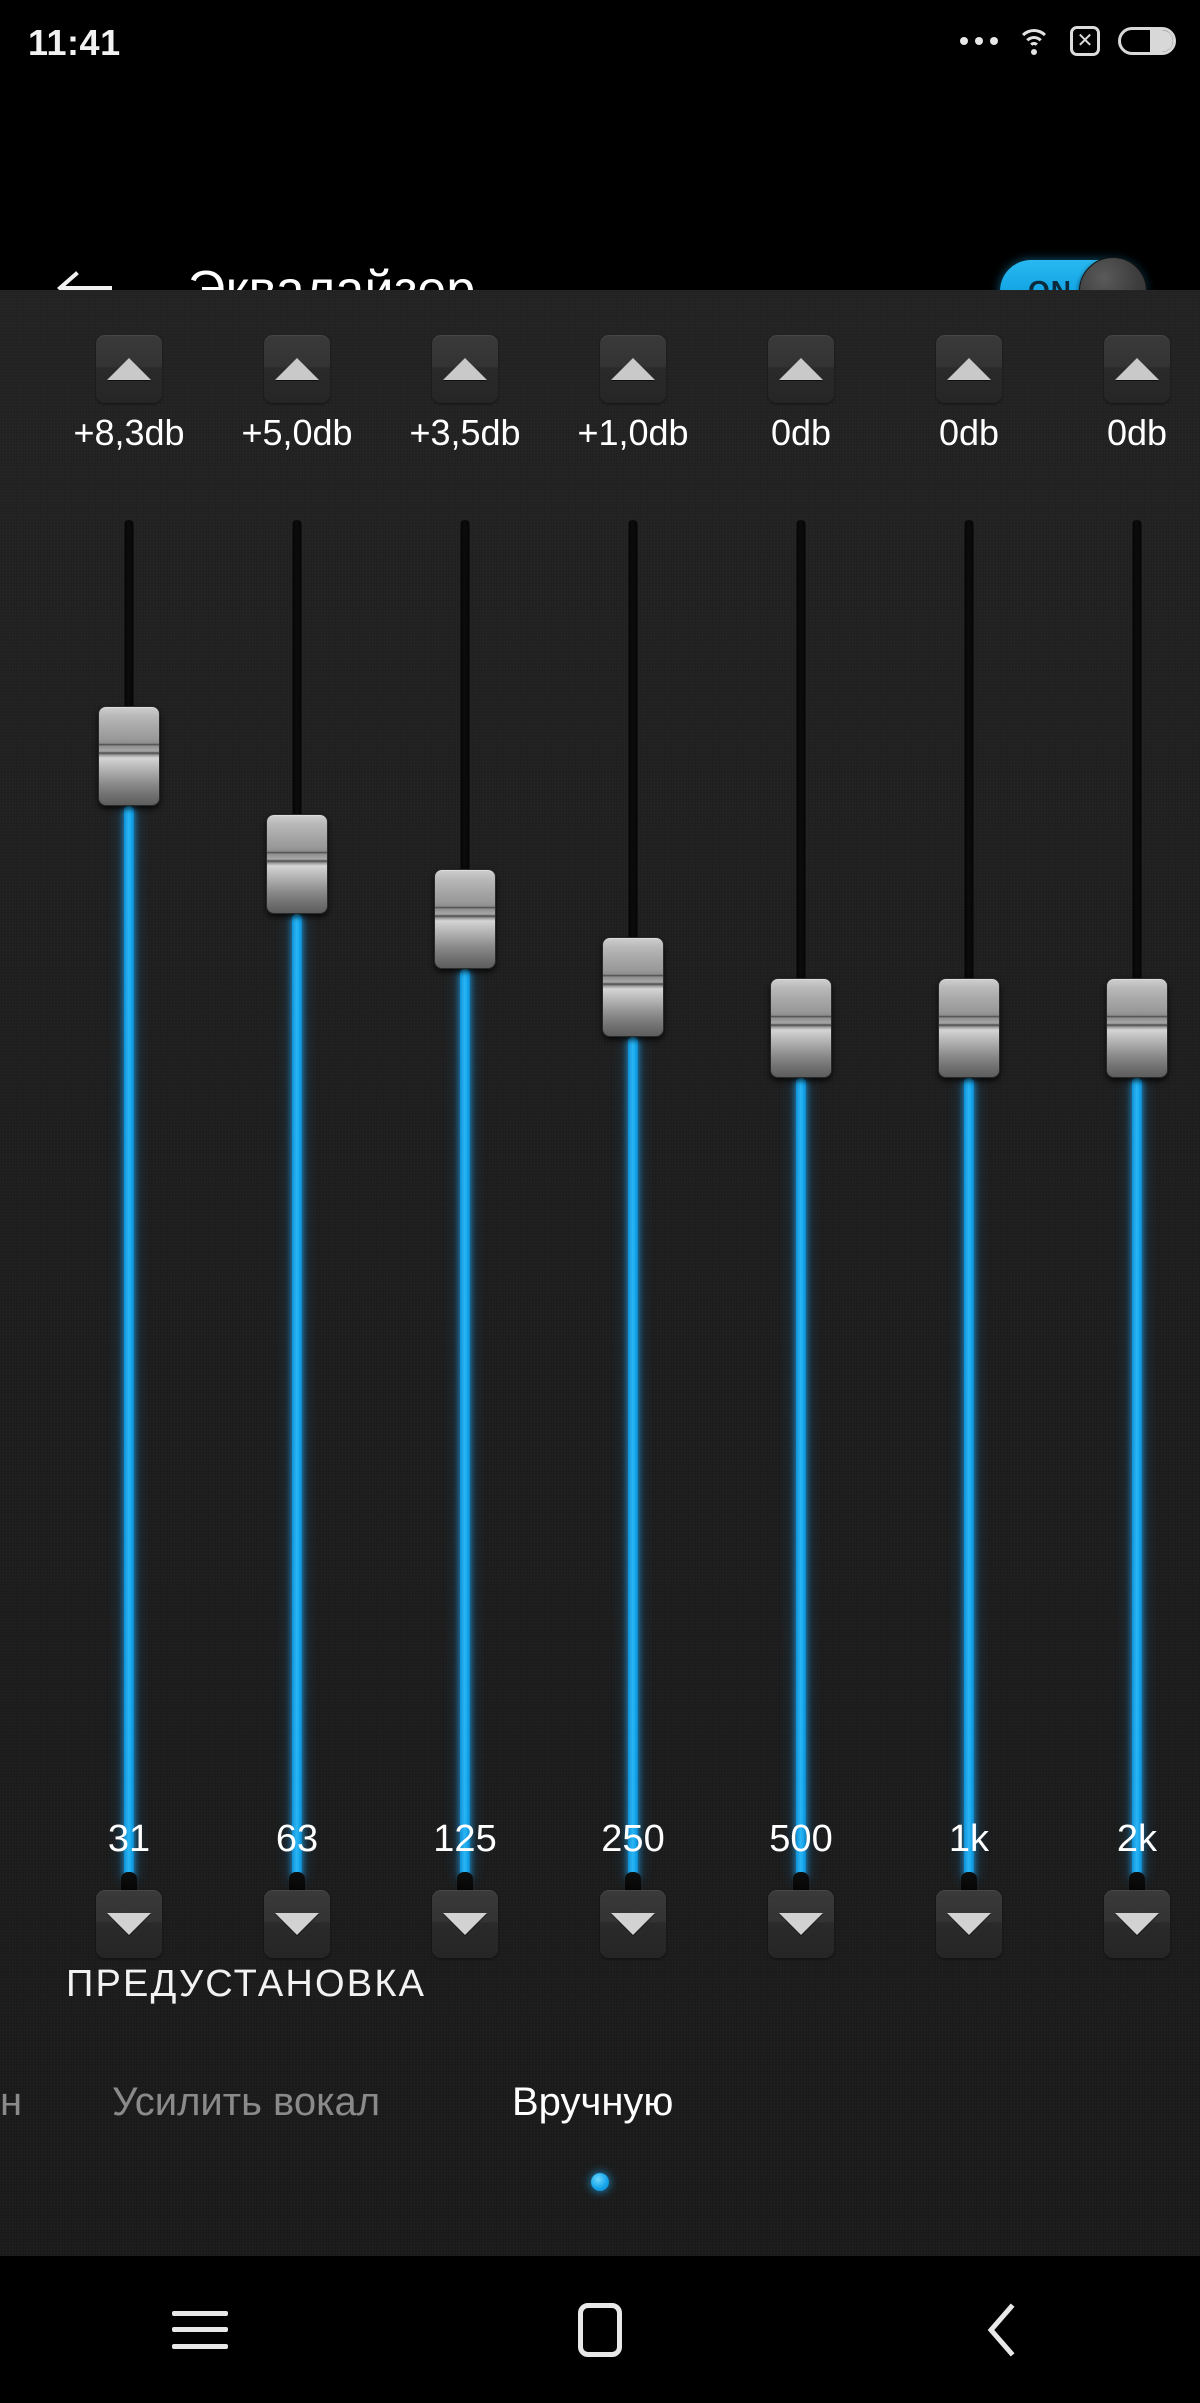 The height and width of the screenshot is (2403, 1200). Describe the element at coordinates (592, 2102) in the screenshot. I see `preset-option-2: Вручную` at that location.